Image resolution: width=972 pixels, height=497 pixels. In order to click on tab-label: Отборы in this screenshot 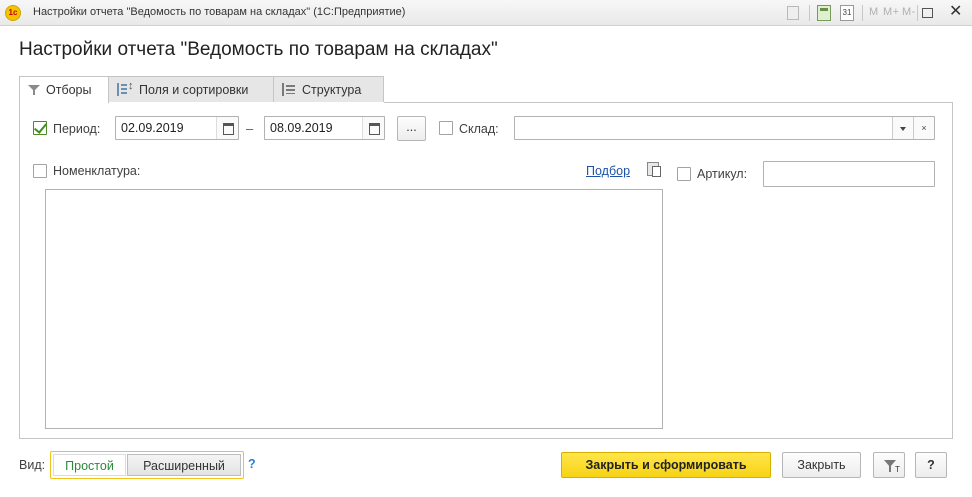, I will do `click(69, 90)`.